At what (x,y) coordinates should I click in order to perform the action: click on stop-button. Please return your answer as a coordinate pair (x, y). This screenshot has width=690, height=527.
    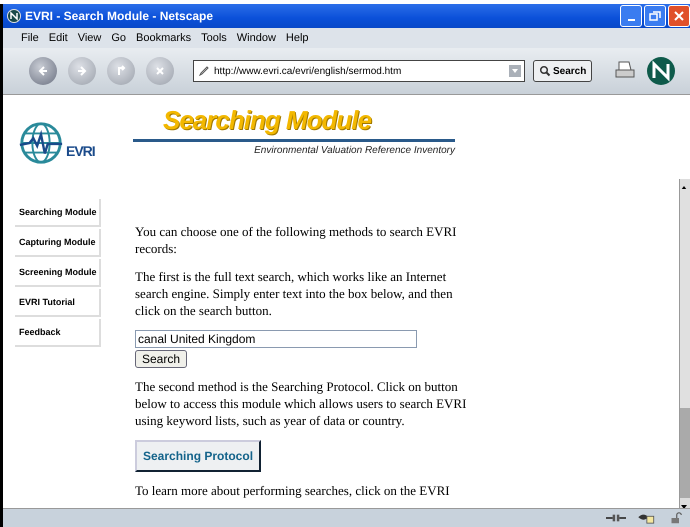
    Looking at the image, I should click on (160, 71).